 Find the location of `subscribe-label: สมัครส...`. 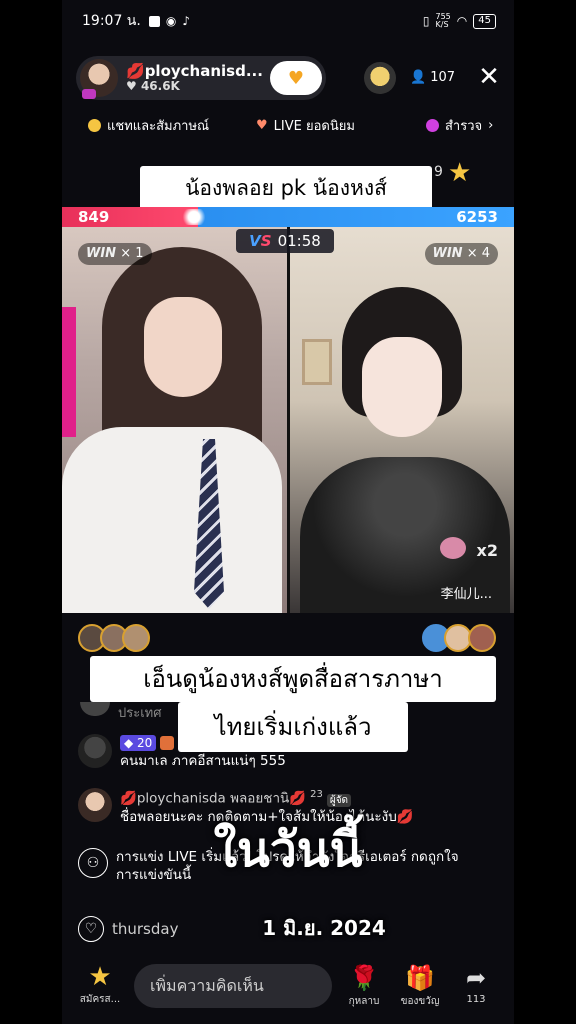

subscribe-label: สมัครส... is located at coordinates (100, 999).